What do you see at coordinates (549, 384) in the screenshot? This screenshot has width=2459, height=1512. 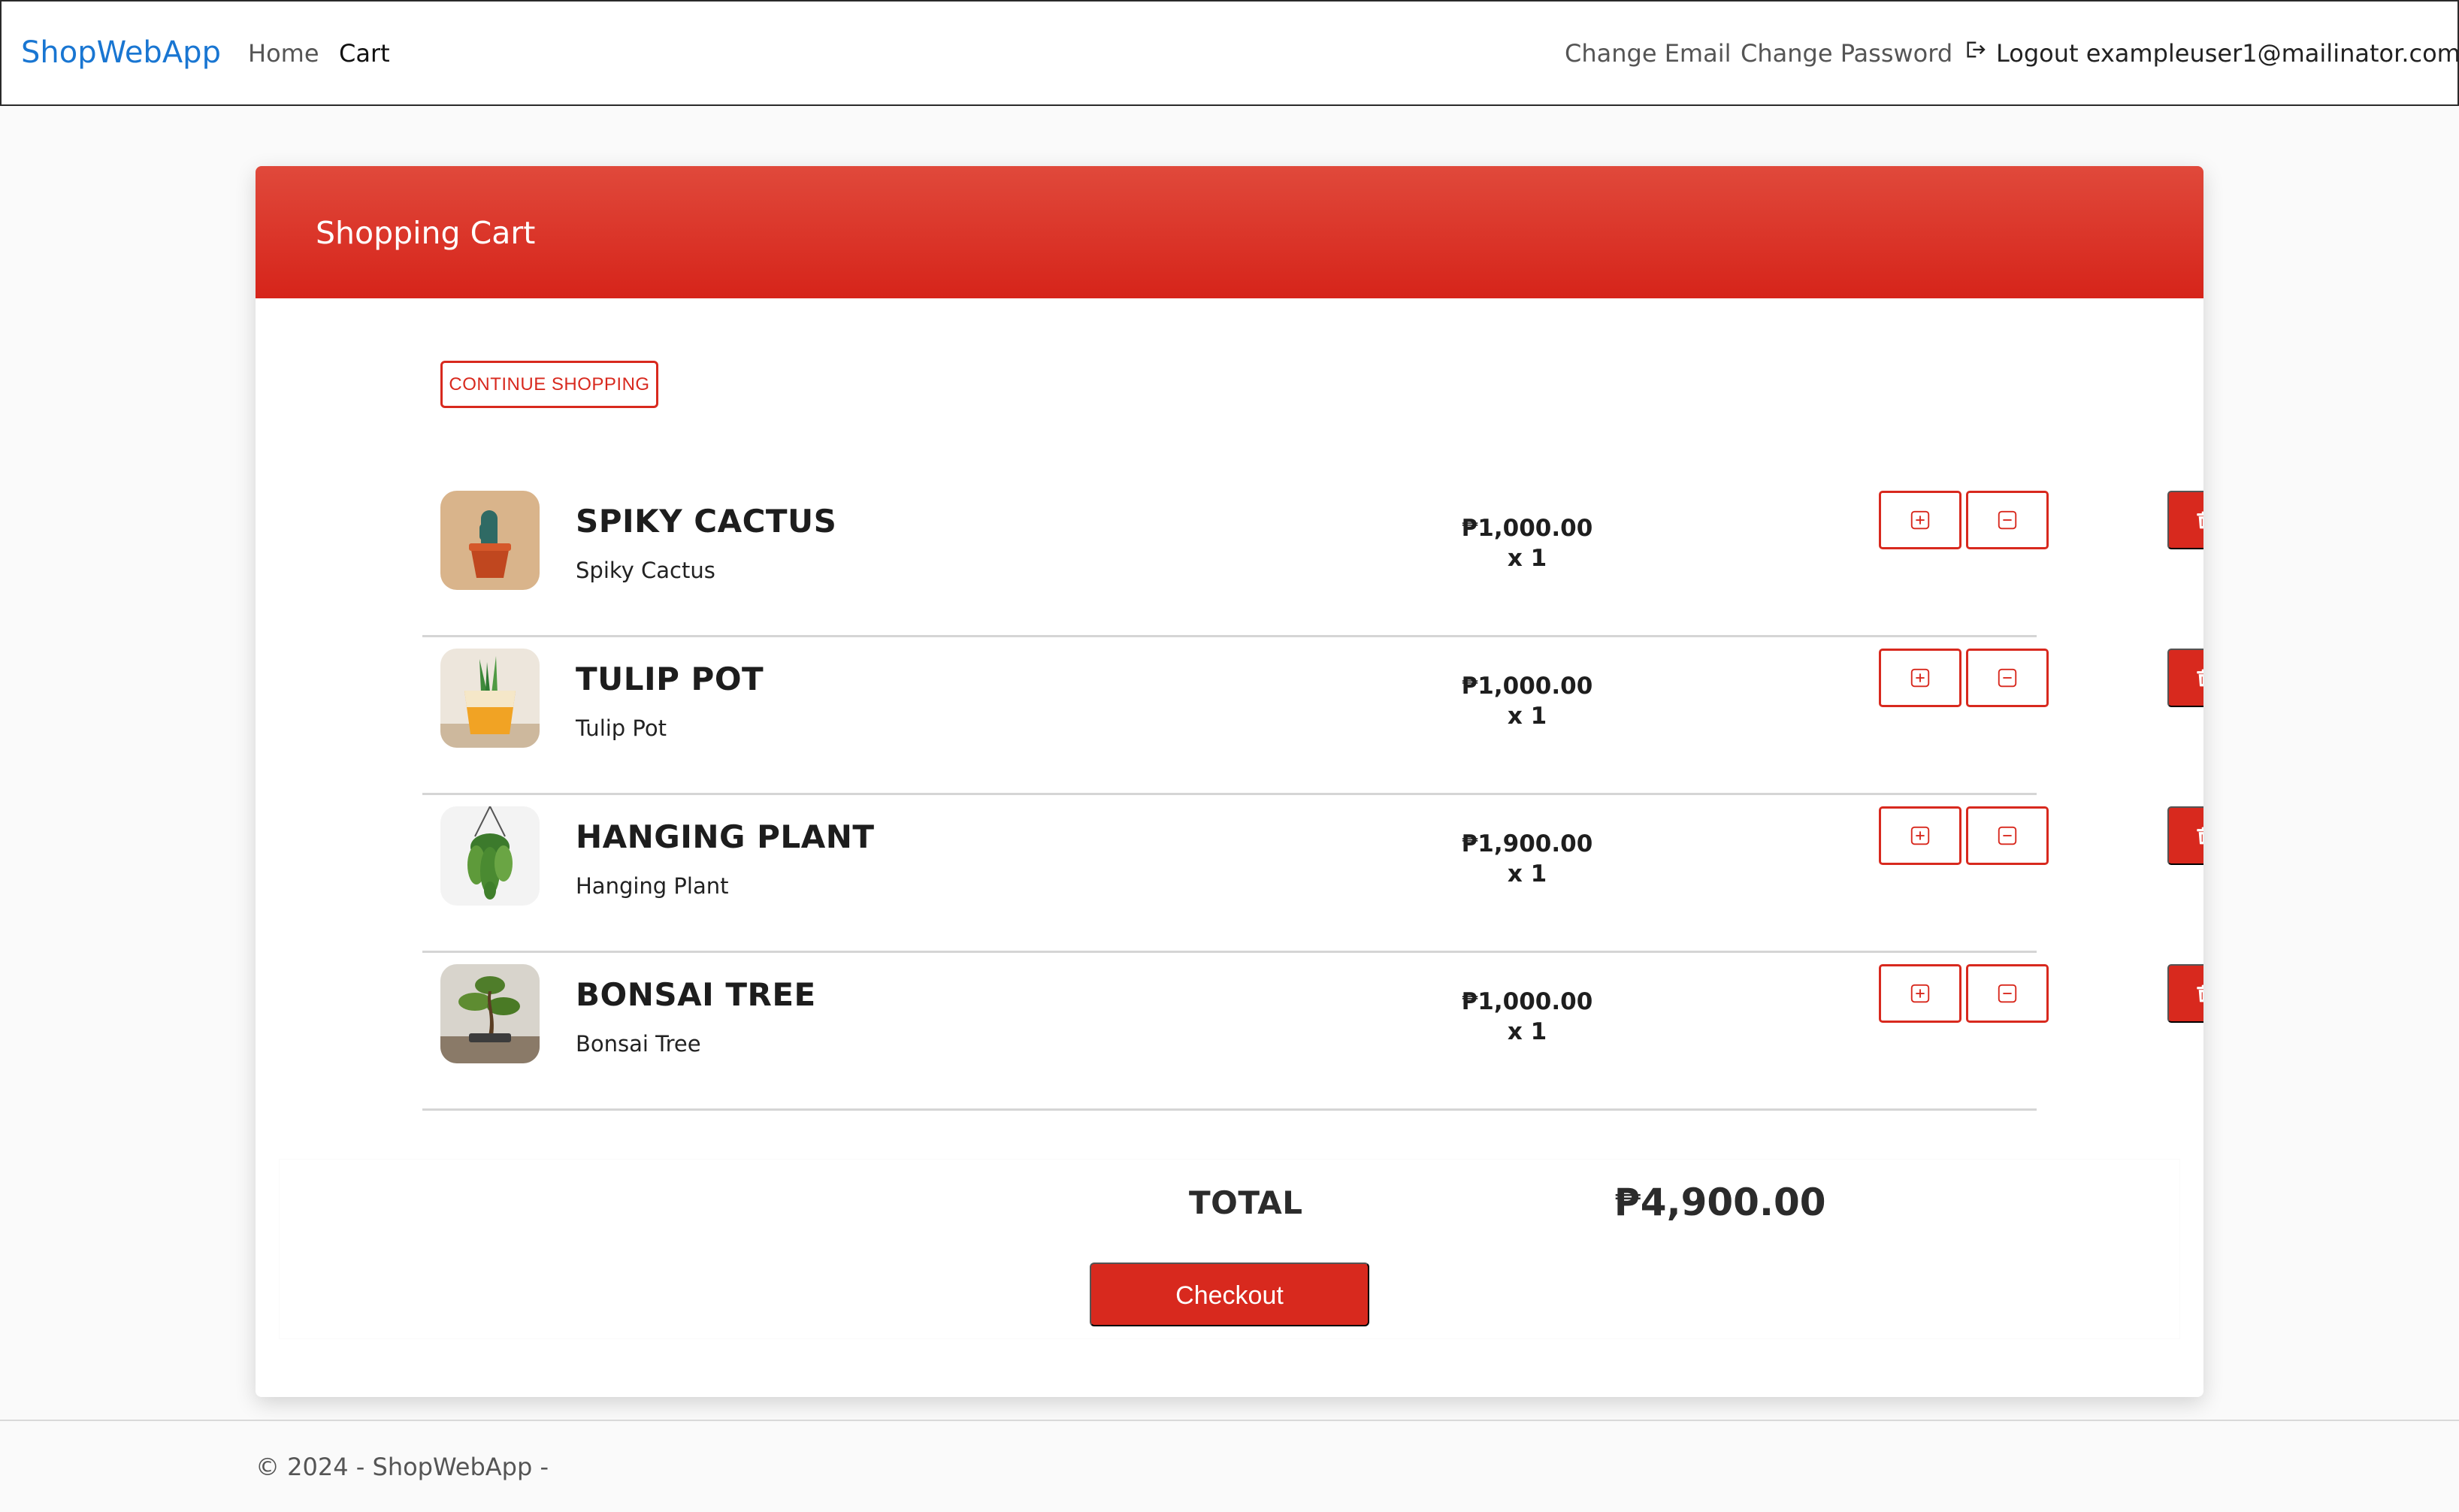 I see `continue-shopping-button: CONTINUE SHOPPING` at bounding box center [549, 384].